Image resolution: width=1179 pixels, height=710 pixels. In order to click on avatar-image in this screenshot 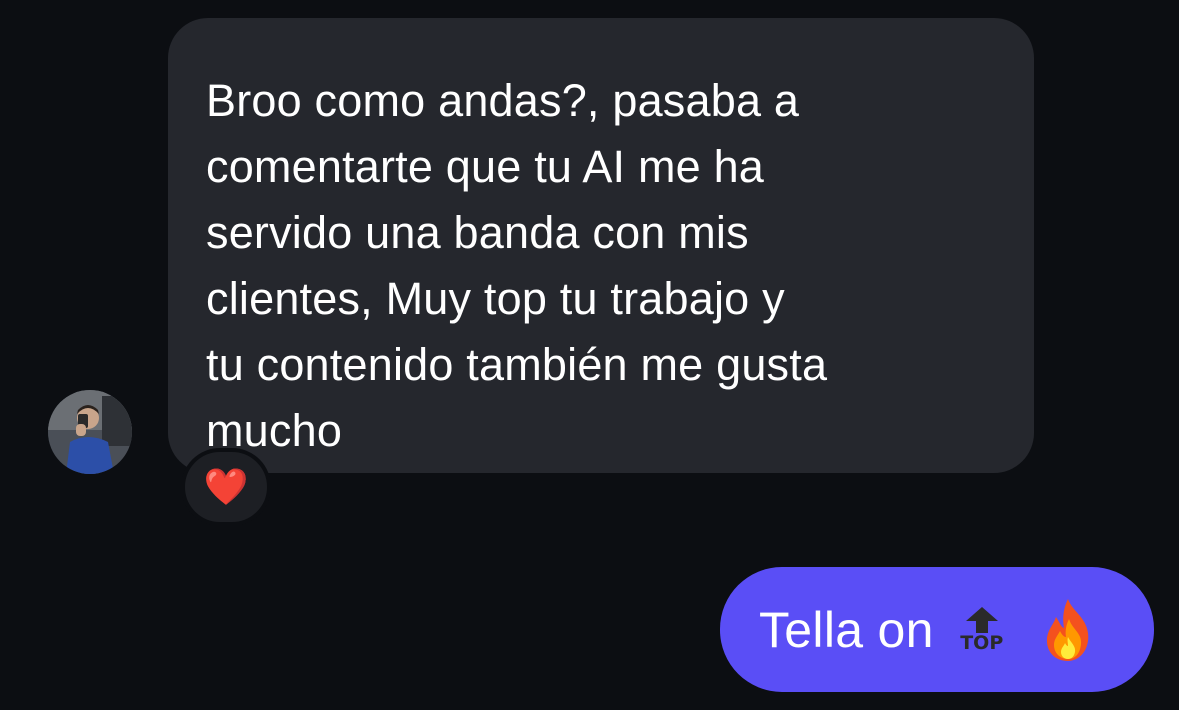, I will do `click(90, 432)`.